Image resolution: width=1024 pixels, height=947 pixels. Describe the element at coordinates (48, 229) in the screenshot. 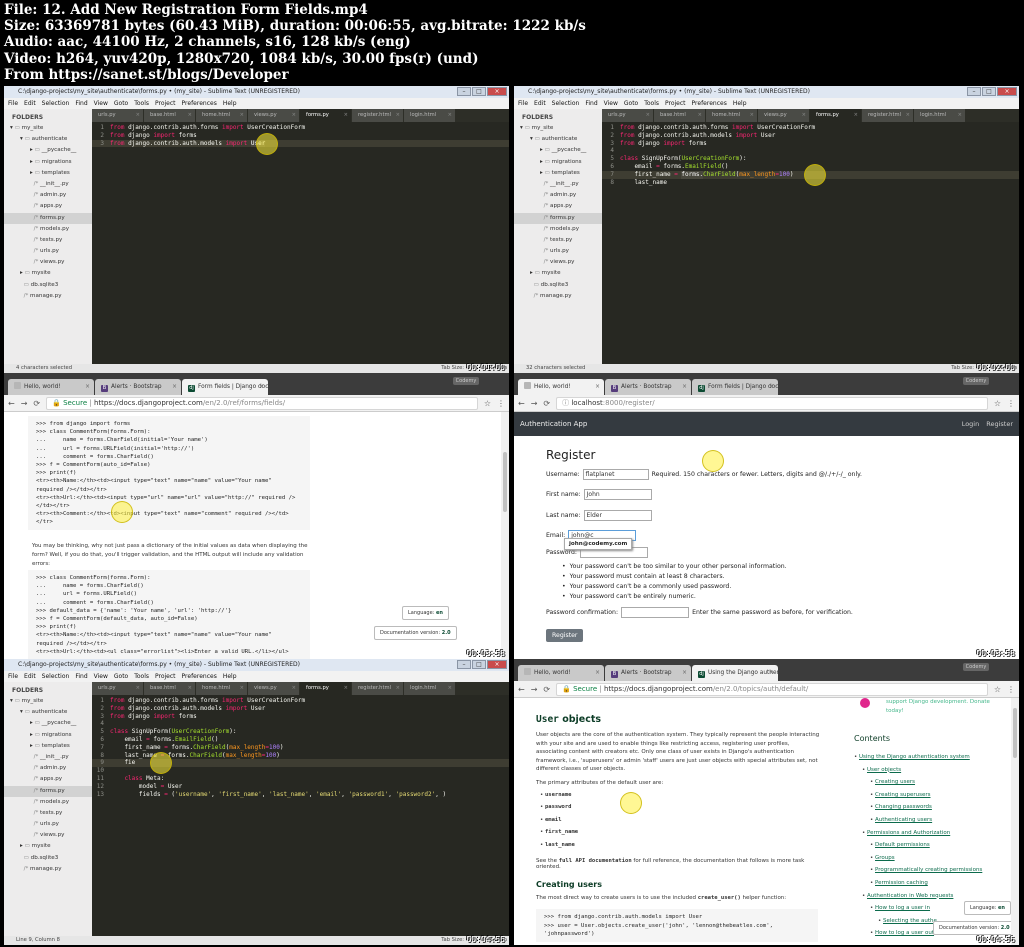

I see `tree-item: /* models.py` at that location.